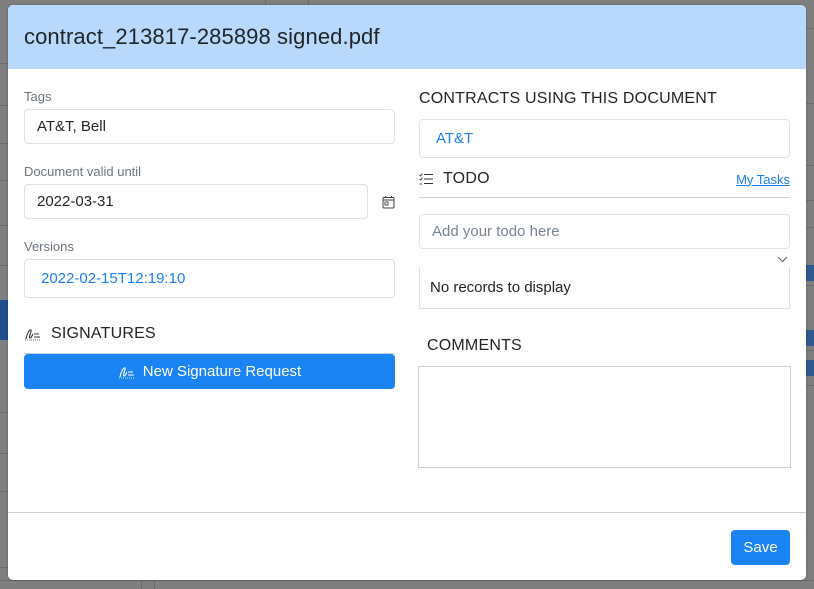 This screenshot has height=589, width=814. Describe the element at coordinates (83, 171) in the screenshot. I see `valid-until-label: Document valid until` at that location.